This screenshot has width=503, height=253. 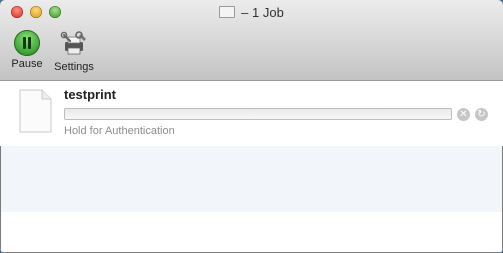 I want to click on document-icon, so click(x=35, y=111).